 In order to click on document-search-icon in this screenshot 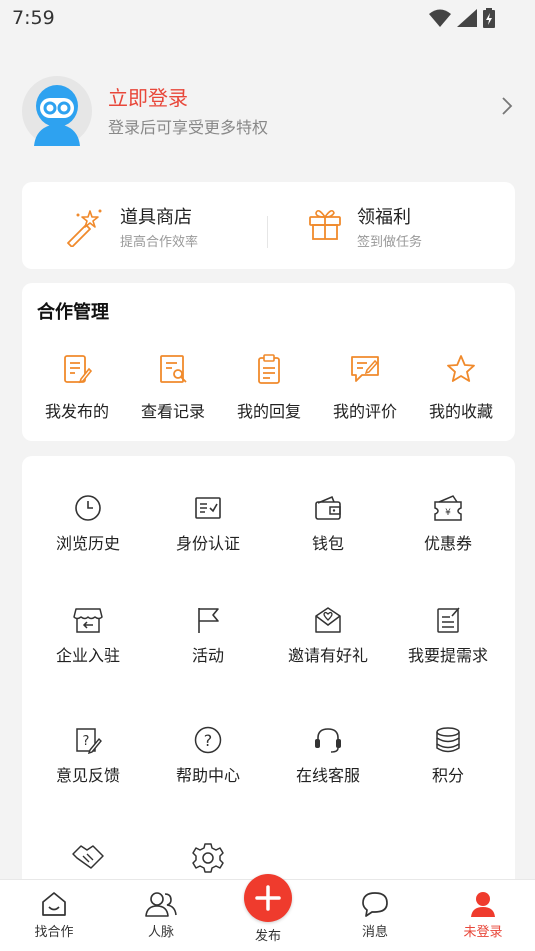, I will do `click(173, 369)`.